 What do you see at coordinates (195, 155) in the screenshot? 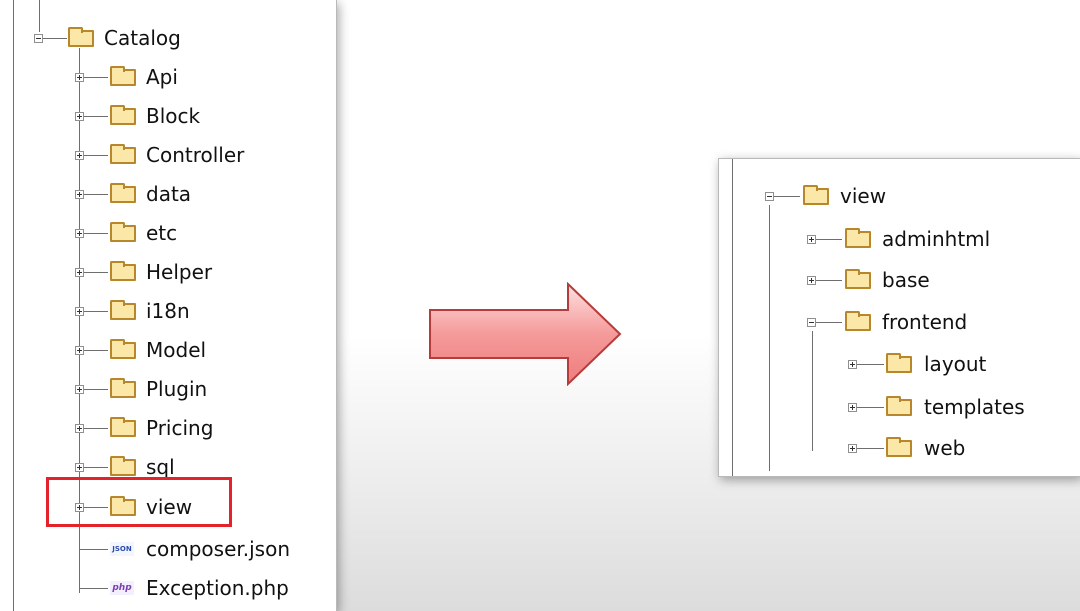
I see `tree-item-controller: Controller` at bounding box center [195, 155].